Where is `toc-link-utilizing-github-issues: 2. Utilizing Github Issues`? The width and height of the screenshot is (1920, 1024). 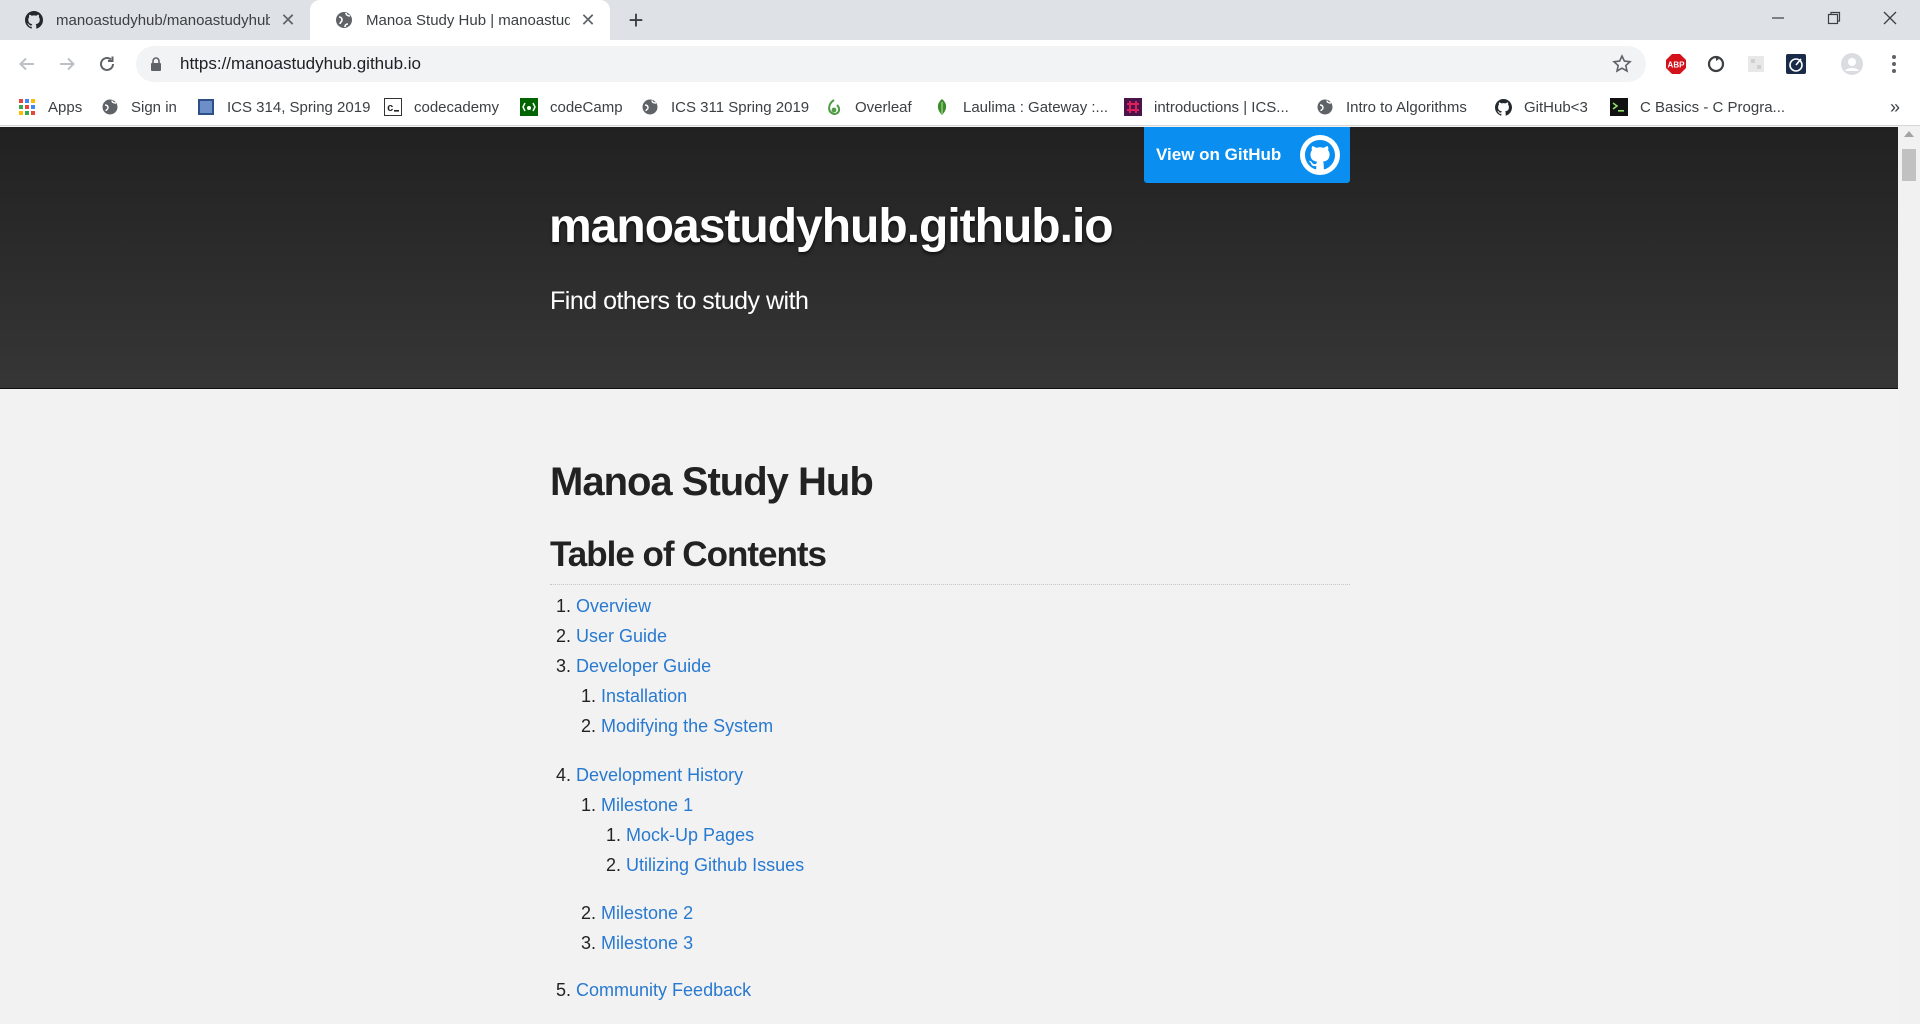 toc-link-utilizing-github-issues: 2. Utilizing Github Issues is located at coordinates (705, 865).